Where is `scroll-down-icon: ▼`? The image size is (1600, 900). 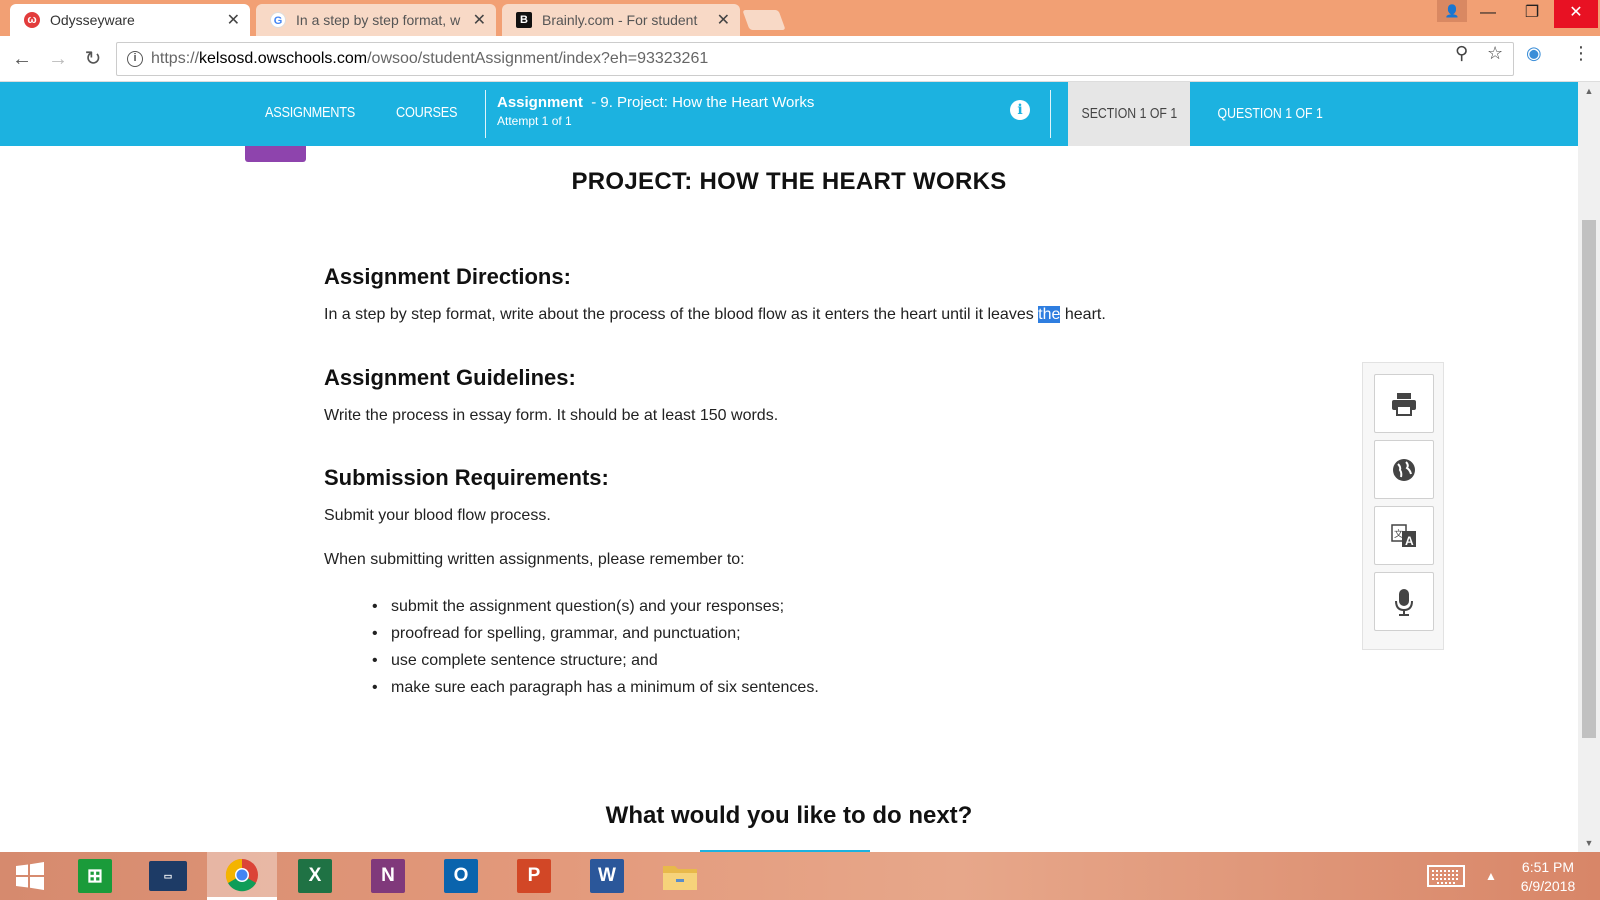
scroll-down-icon: ▼ is located at coordinates (1589, 843).